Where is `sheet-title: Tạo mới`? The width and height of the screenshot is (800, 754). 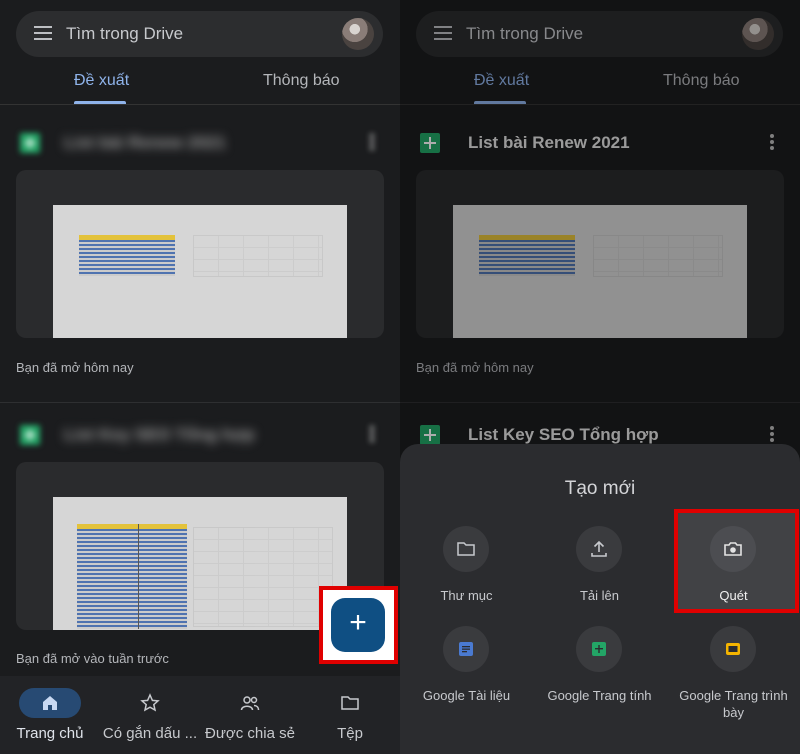 sheet-title: Tạo mới is located at coordinates (600, 488).